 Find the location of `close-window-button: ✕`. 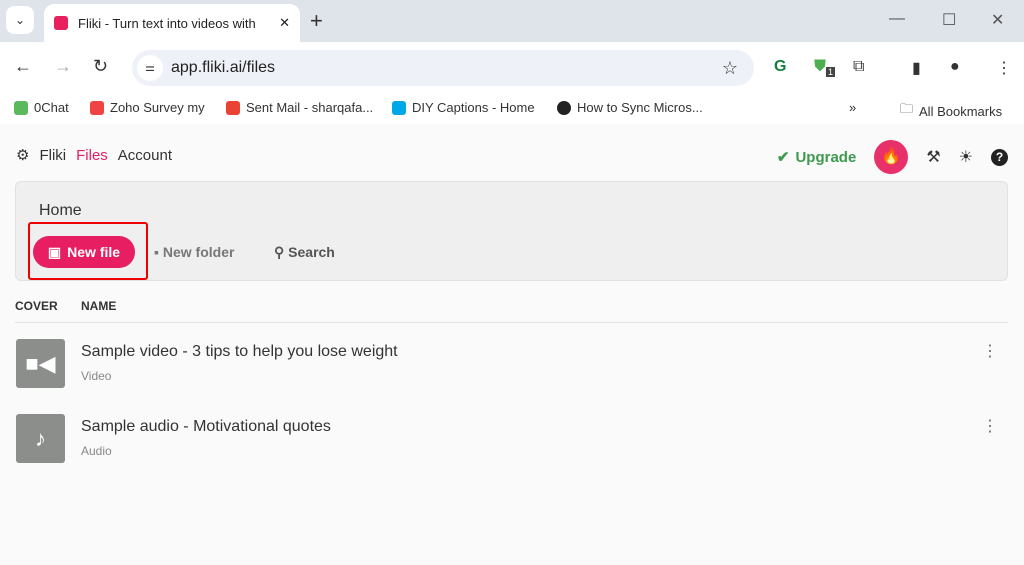

close-window-button: ✕ is located at coordinates (997, 20).